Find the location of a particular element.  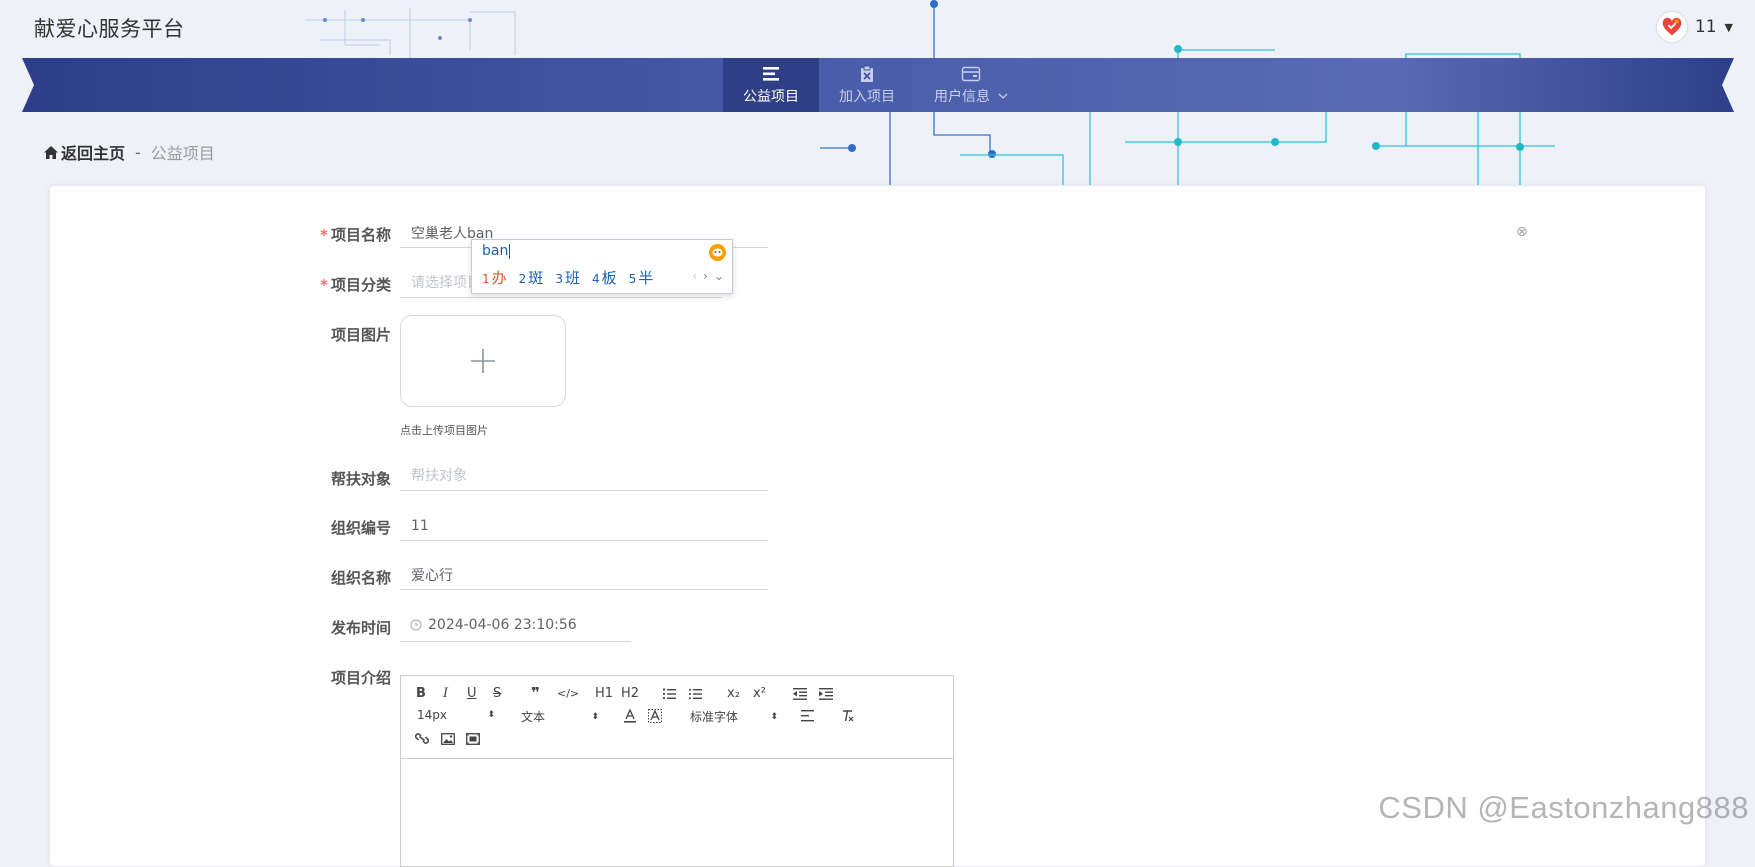

close-circle-icon: ⊗ is located at coordinates (1522, 232).